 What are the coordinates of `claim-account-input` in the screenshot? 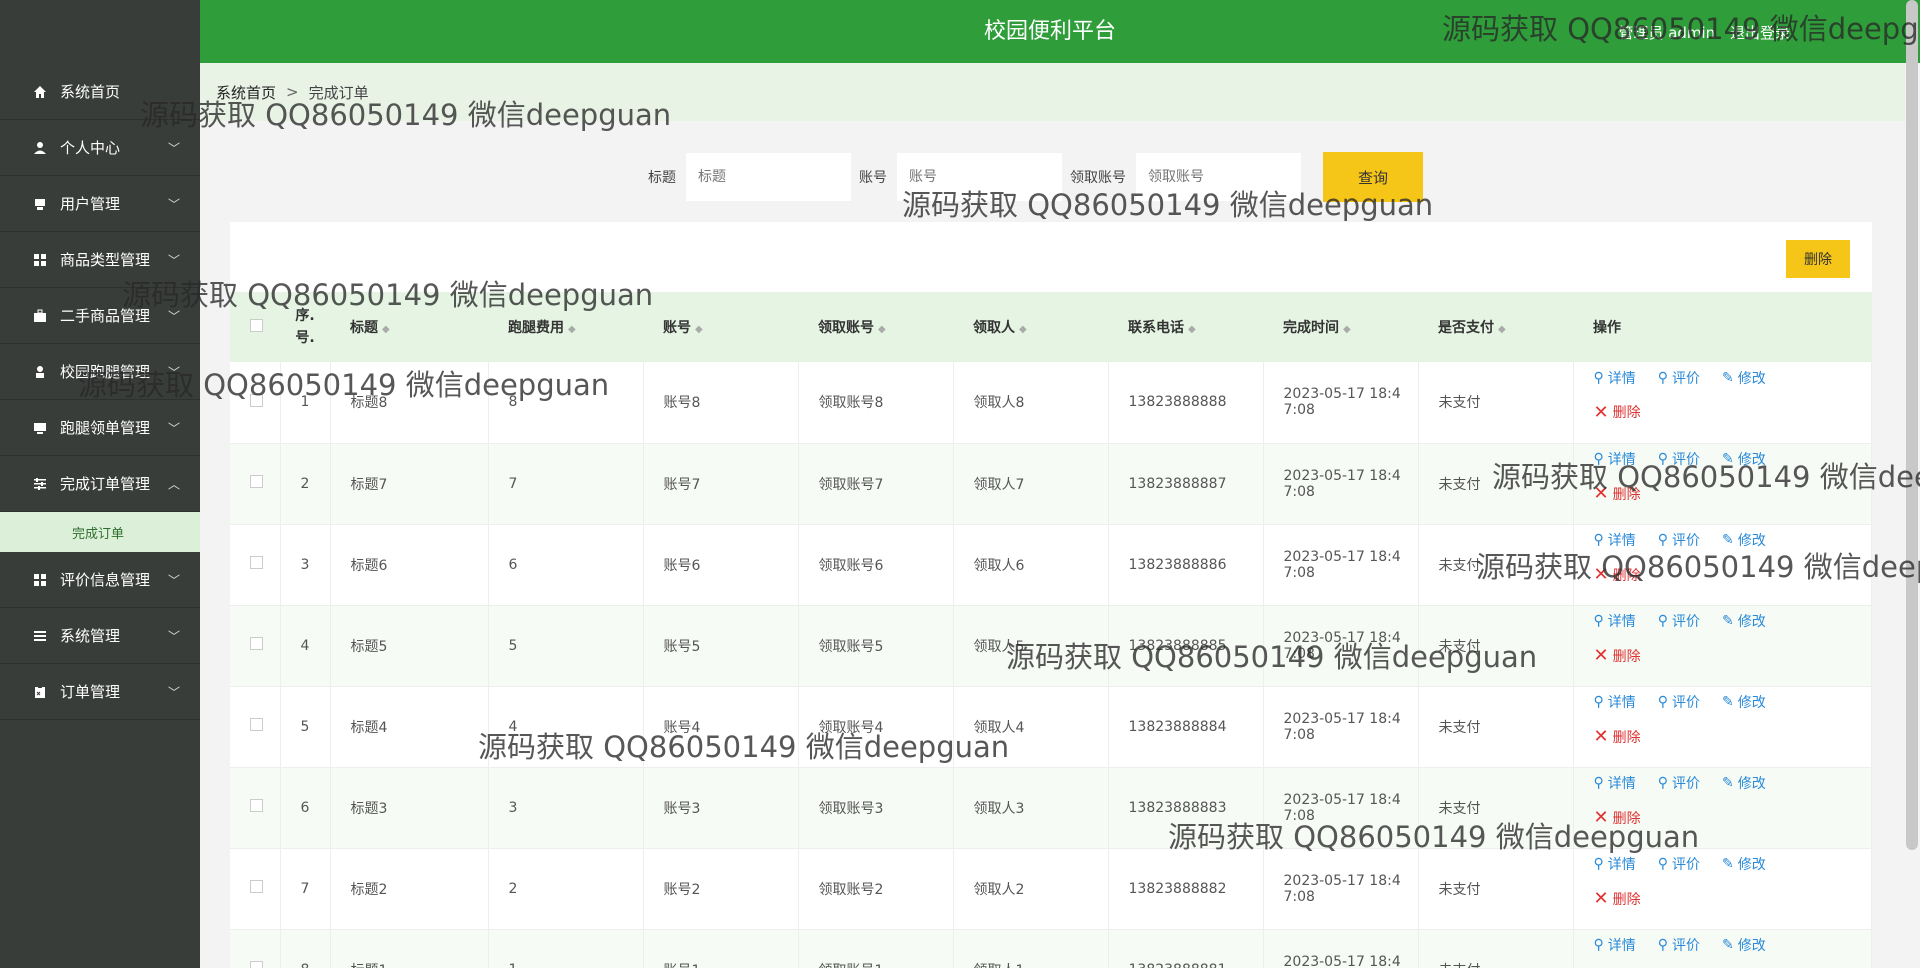 It's located at (1218, 177).